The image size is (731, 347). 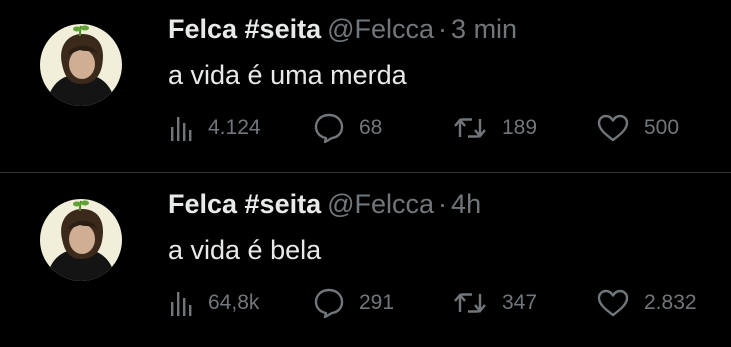 What do you see at coordinates (365, 172) in the screenshot?
I see `tweet-divider` at bounding box center [365, 172].